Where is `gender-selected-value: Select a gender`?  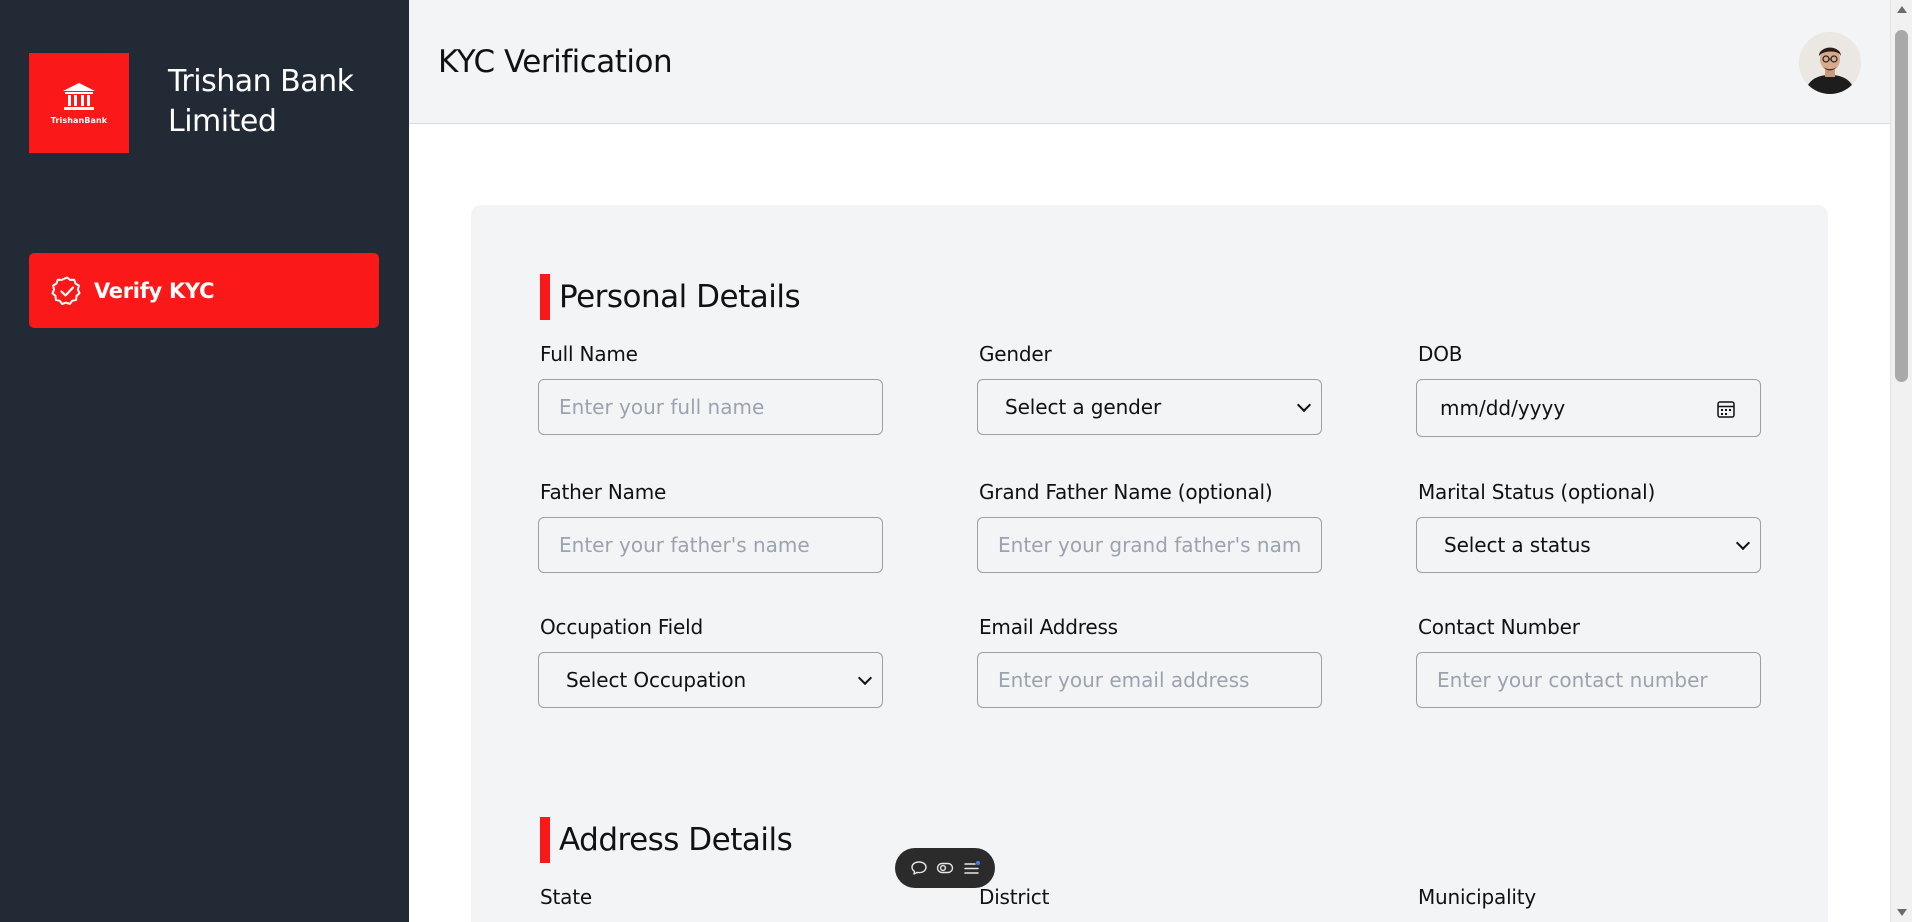
gender-selected-value: Select a gender is located at coordinates (1083, 407).